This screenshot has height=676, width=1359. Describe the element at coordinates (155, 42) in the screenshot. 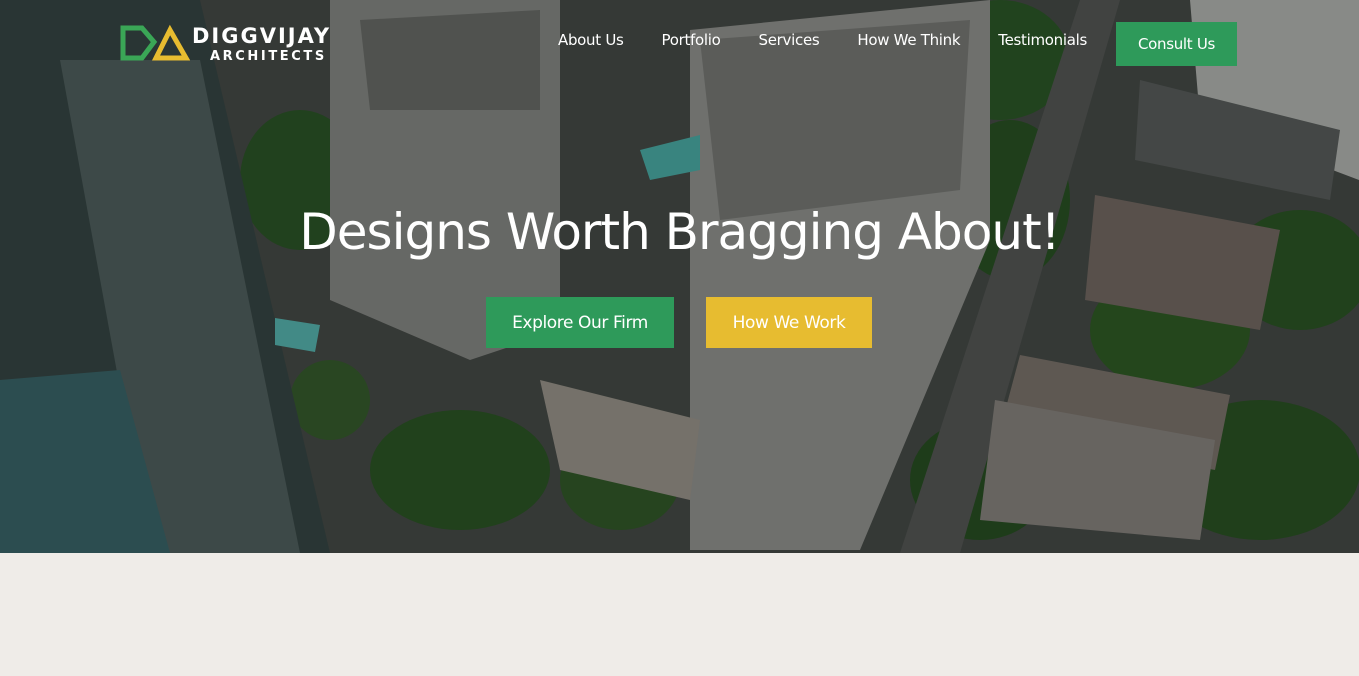

I see `logo-mark-icon` at that location.